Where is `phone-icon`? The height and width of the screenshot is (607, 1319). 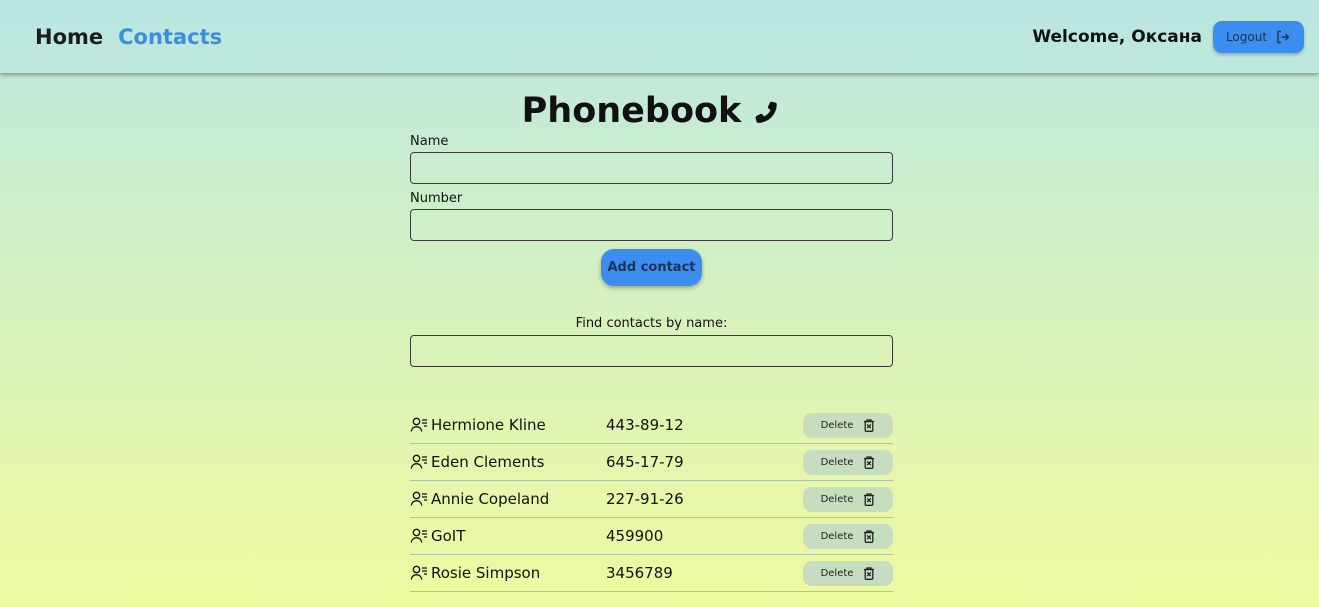
phone-icon is located at coordinates (766, 112).